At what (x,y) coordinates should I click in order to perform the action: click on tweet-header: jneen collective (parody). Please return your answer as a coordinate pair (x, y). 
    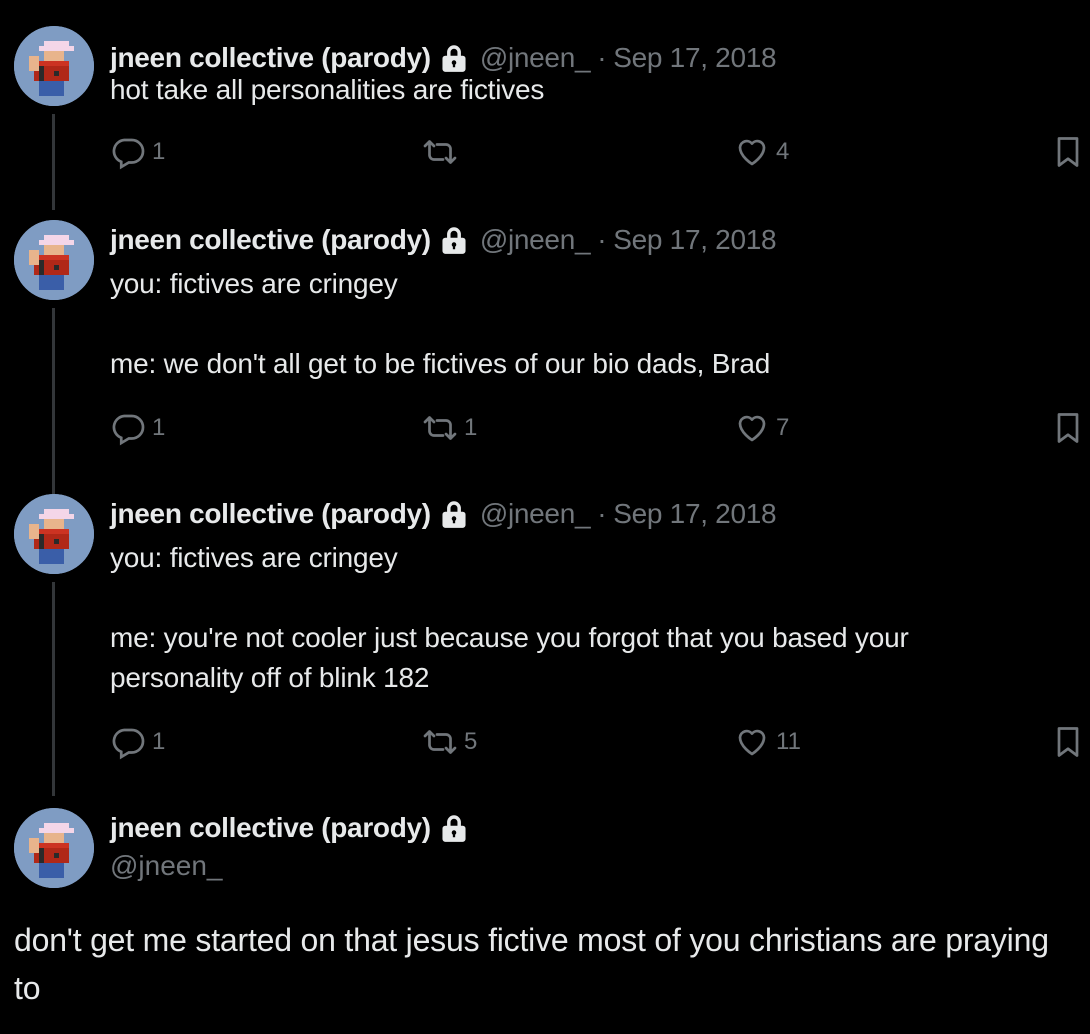
    Looking at the image, I should click on (295, 828).